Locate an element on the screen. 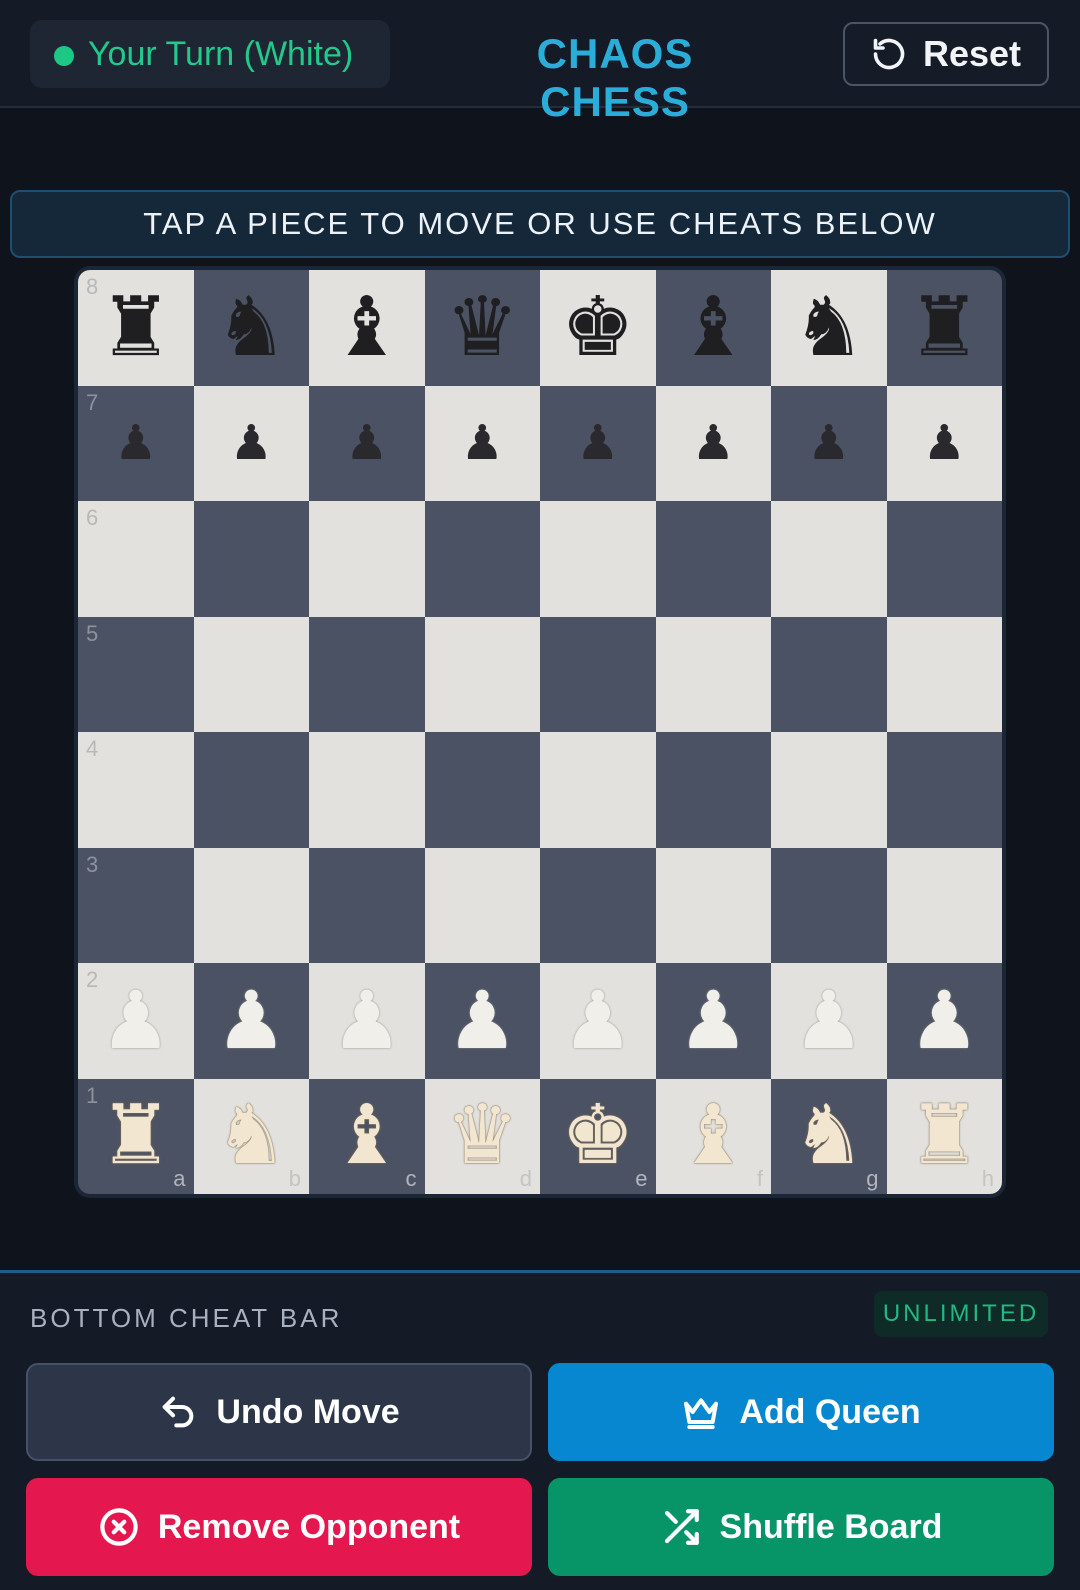  board-square-g3 is located at coordinates (829, 905).